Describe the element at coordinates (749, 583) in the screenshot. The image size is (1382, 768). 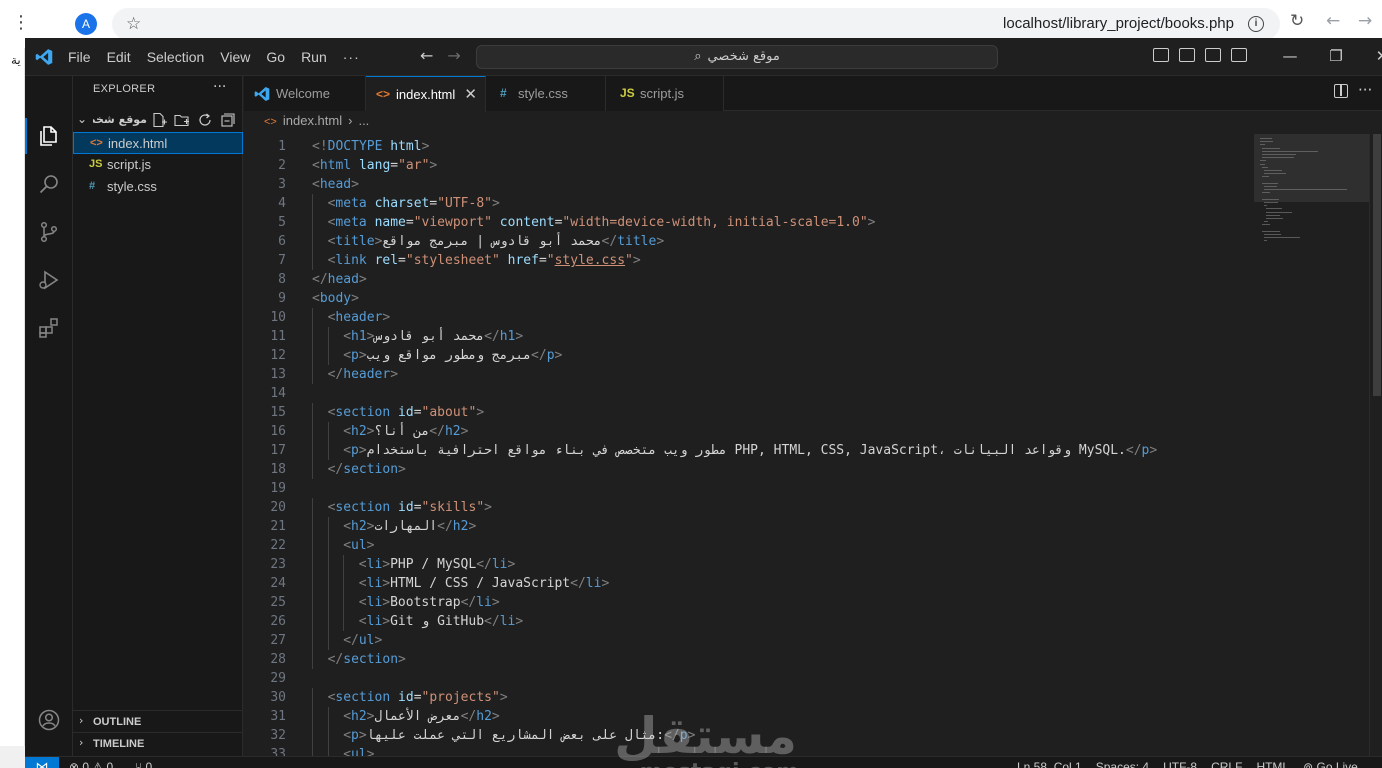
I see `code-line: 24 <li>HTML / CSS / JavaScript</li>` at that location.